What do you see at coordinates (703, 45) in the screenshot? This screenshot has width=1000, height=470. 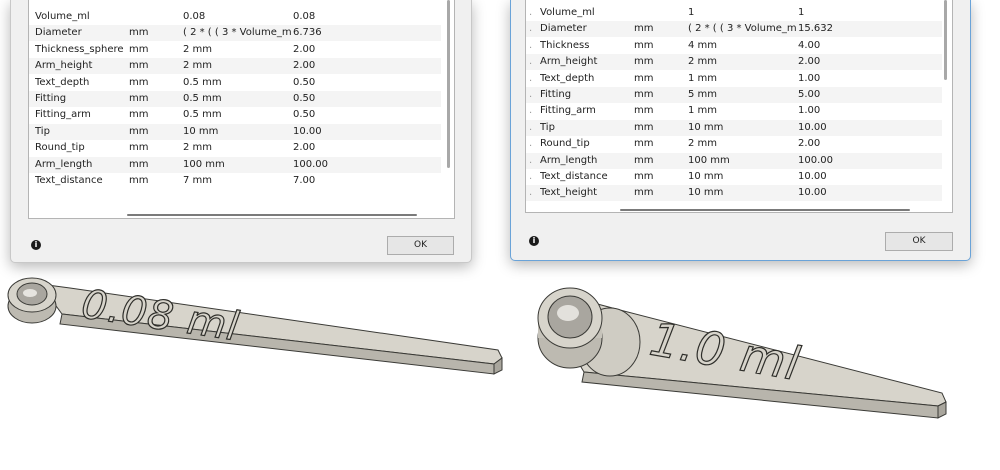 I see `parameter-expression: 4 mm` at bounding box center [703, 45].